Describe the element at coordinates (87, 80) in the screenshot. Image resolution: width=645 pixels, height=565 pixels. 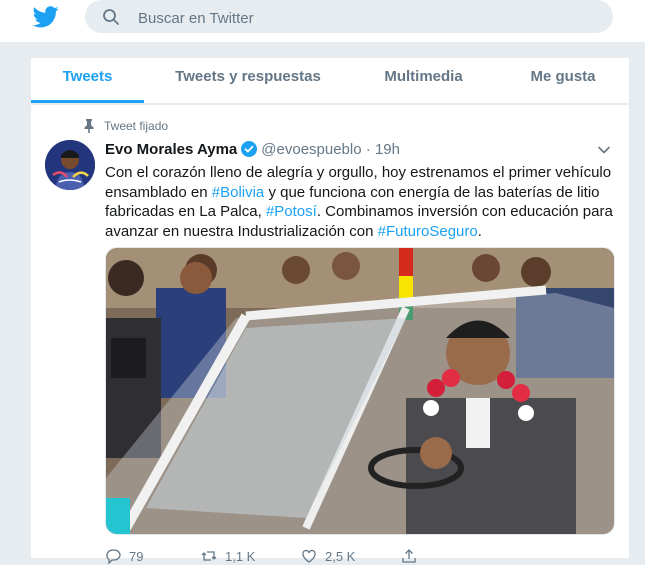
I see `tab-tweets: Tweets` at that location.